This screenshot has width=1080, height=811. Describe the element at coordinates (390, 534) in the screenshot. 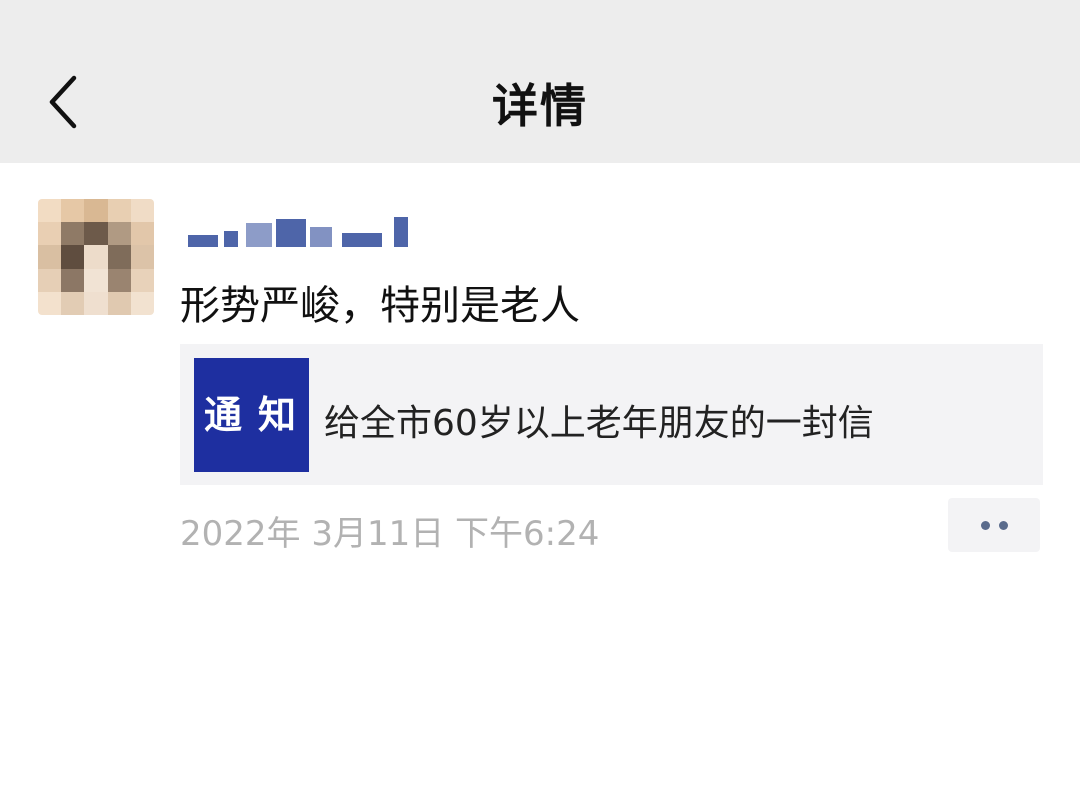

I see `post-timestamp: 2022年 3月11日 下午6:24` at that location.